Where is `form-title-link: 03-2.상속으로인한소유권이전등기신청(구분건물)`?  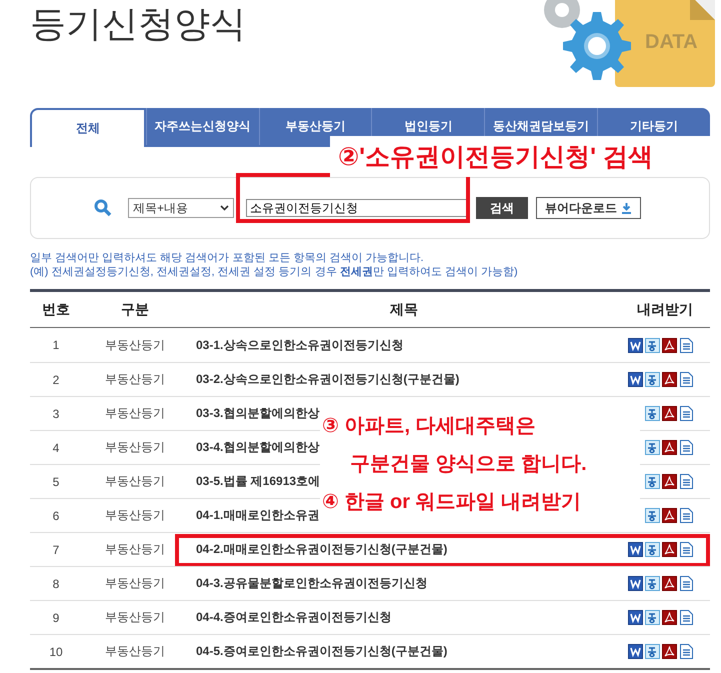 form-title-link: 03-2.상속으로인한소유권이전등기신청(구분건물) is located at coordinates (328, 379).